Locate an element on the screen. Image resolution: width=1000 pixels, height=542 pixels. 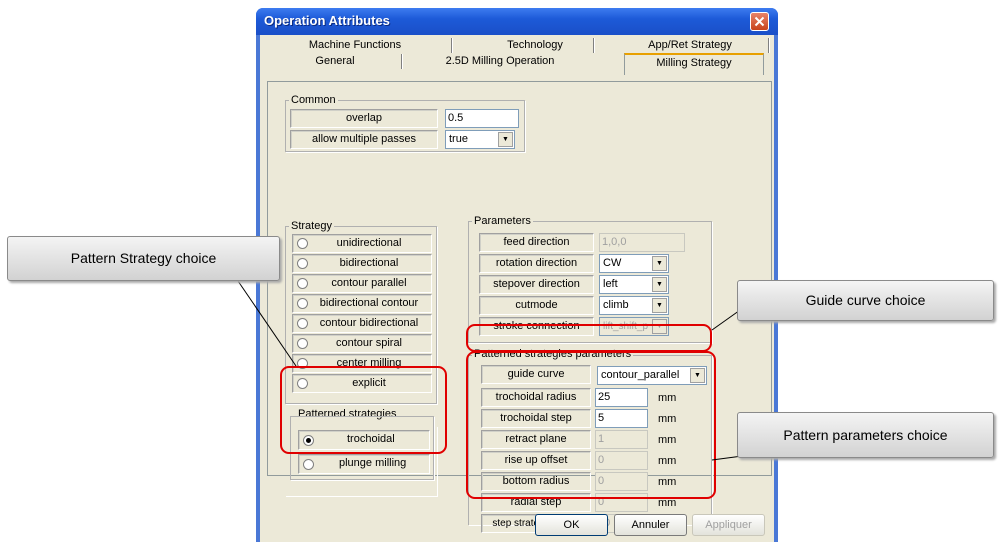
connector-line is located at coordinates (267, 323).